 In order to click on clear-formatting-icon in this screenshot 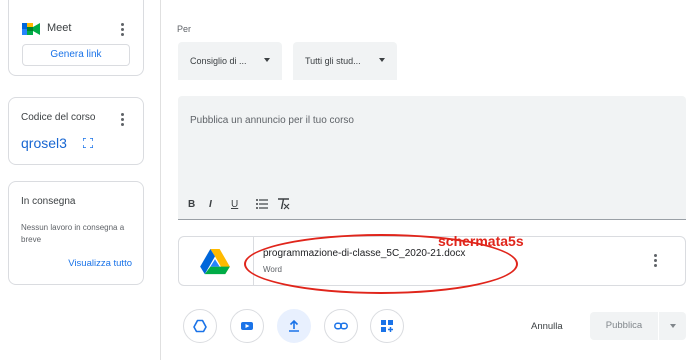, I will do `click(283, 203)`.